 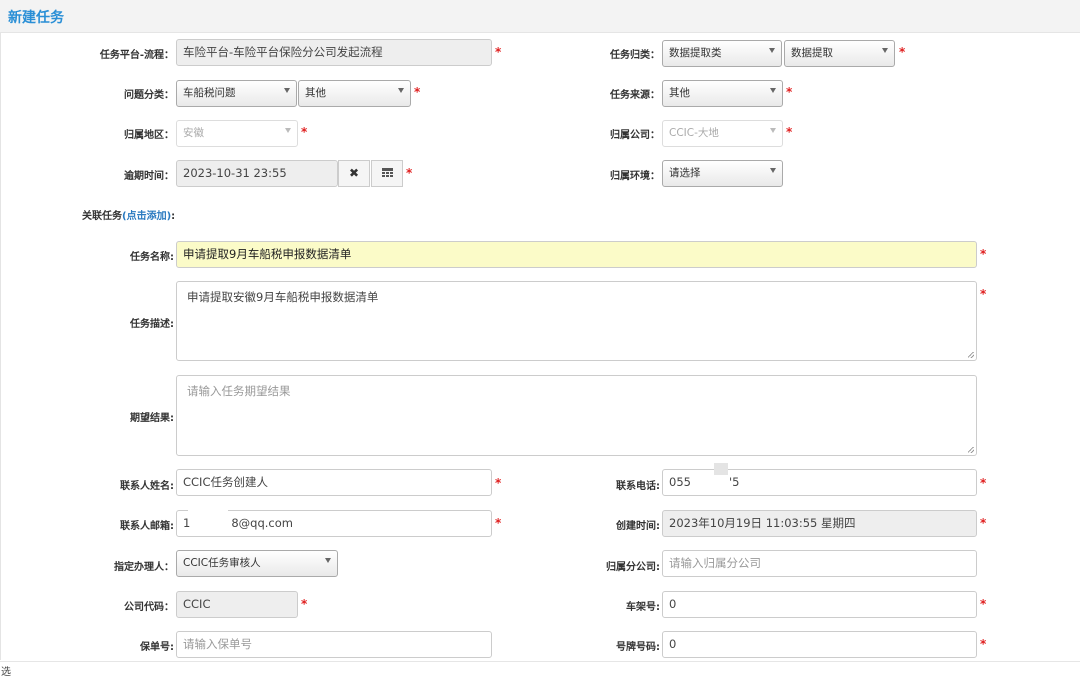 What do you see at coordinates (819, 563) in the screenshot?
I see `branch-input: 请输入归属分公司` at bounding box center [819, 563].